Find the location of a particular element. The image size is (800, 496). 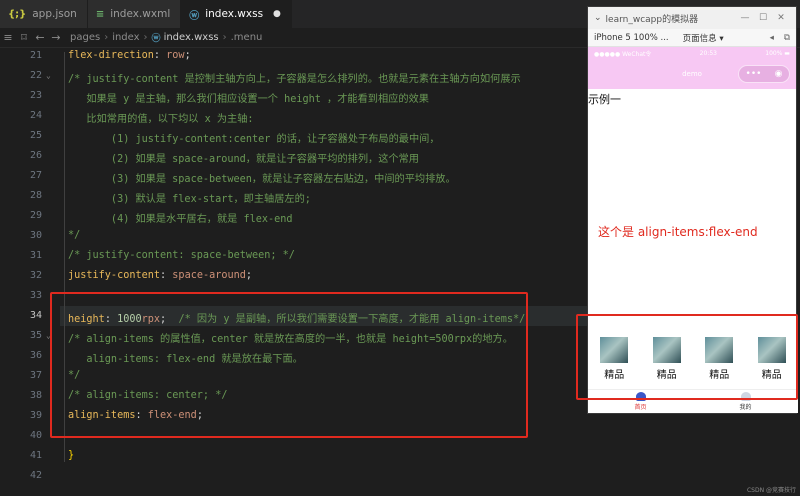

breadcrumb-pages: pages is located at coordinates (85, 37).